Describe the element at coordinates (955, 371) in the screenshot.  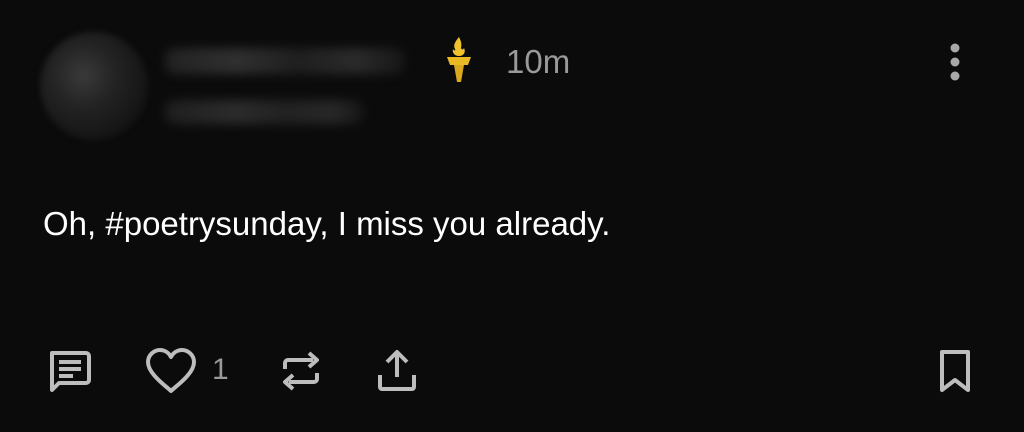
I see `bookmark-icon` at that location.